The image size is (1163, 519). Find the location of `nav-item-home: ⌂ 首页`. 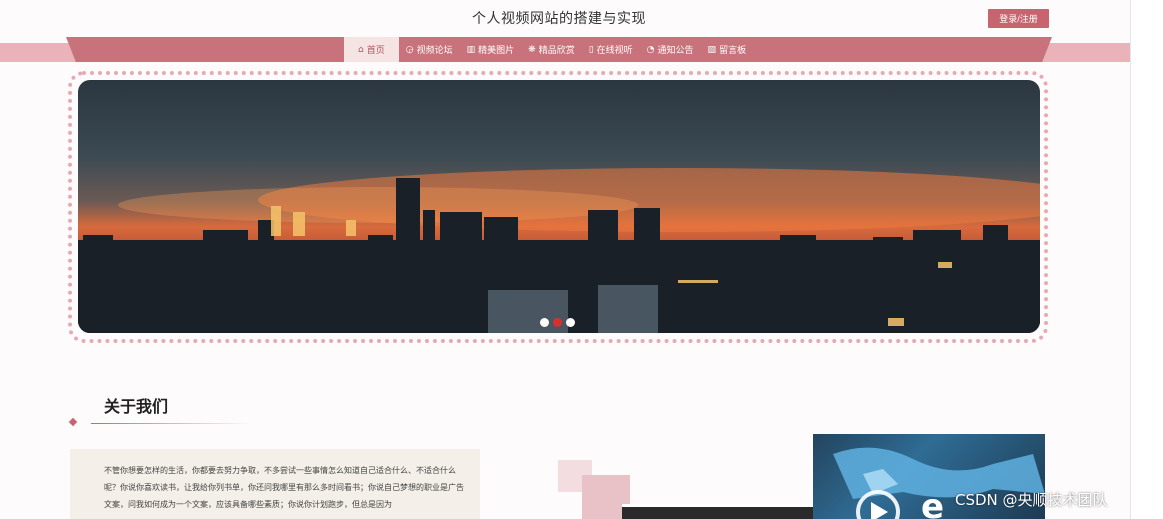

nav-item-home: ⌂ 首页 is located at coordinates (371, 49).